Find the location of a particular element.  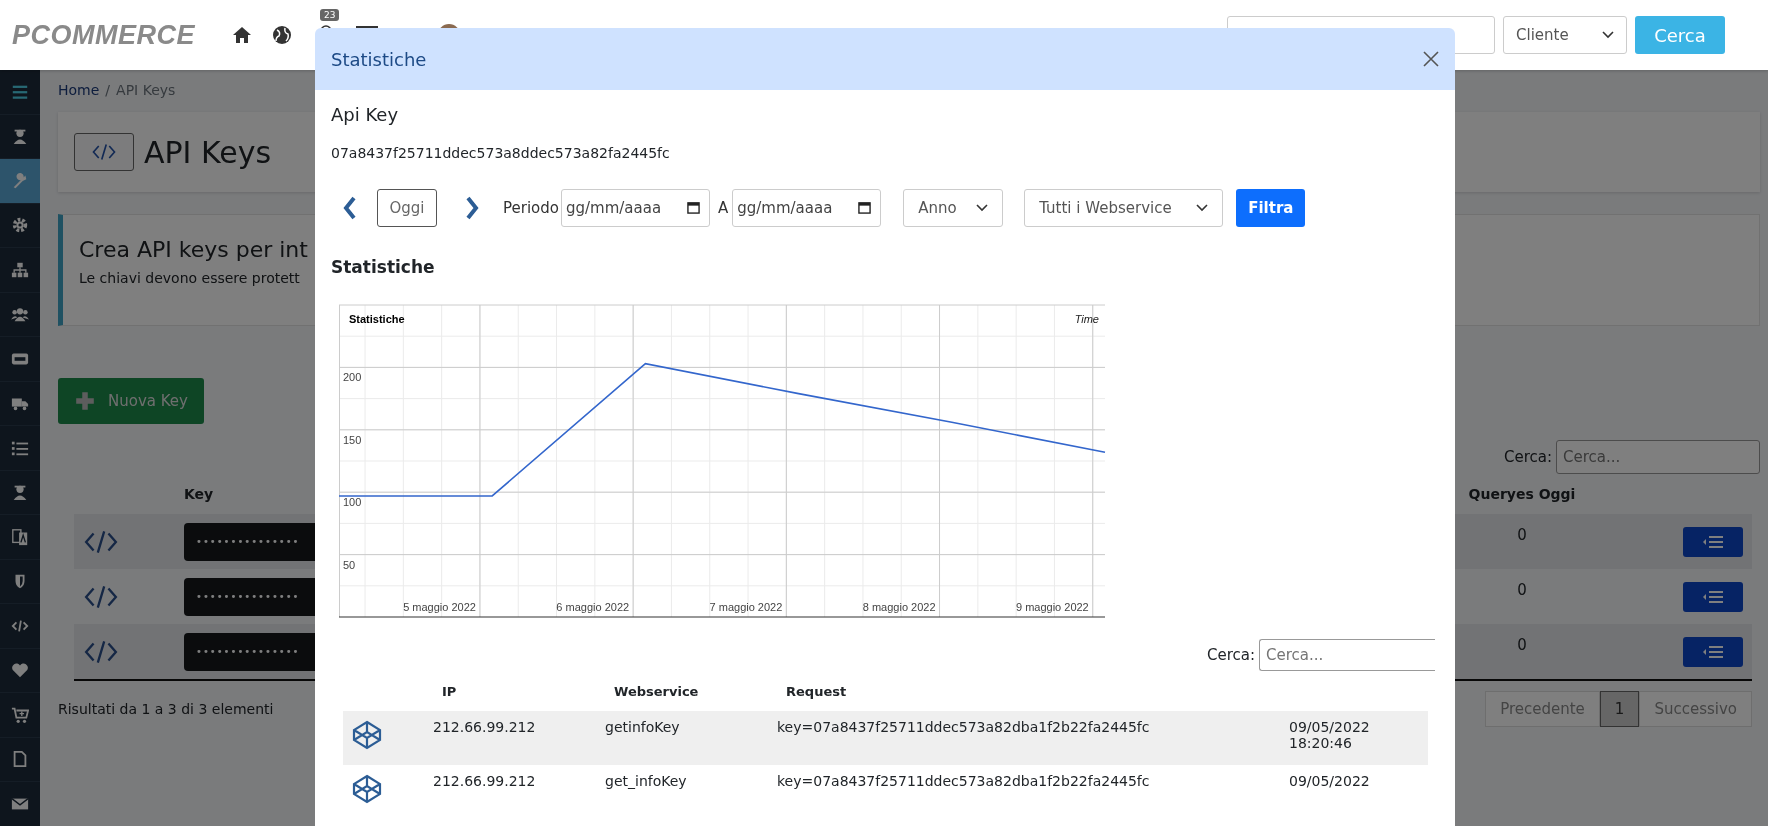

table-cell-text: 09/05/2022 18:20:46 is located at coordinates (1330, 736).